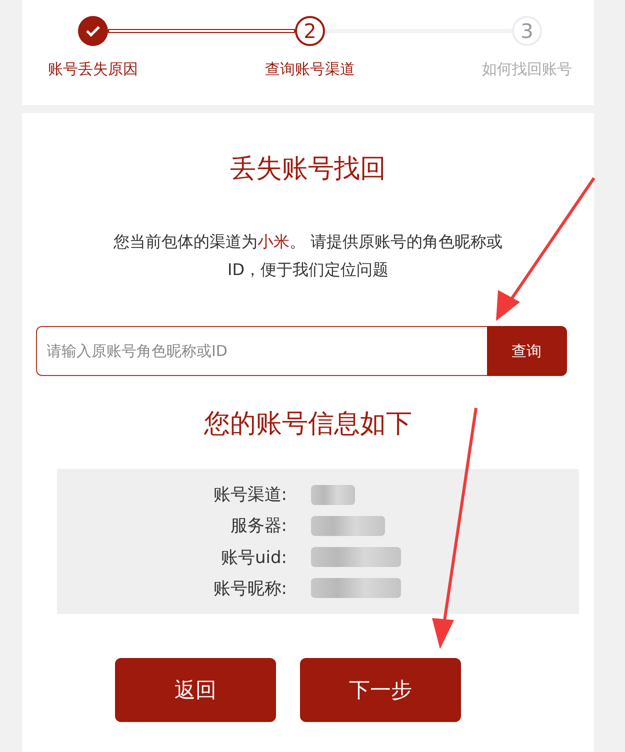 This screenshot has height=752, width=625. I want to click on redacted-value, so click(333, 494).